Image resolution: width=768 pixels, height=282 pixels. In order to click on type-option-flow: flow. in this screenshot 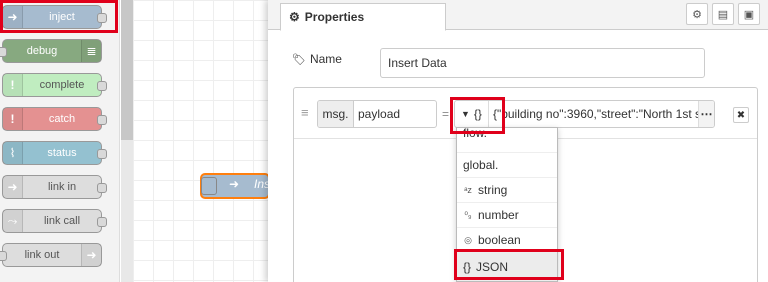, I will do `click(507, 140)`.